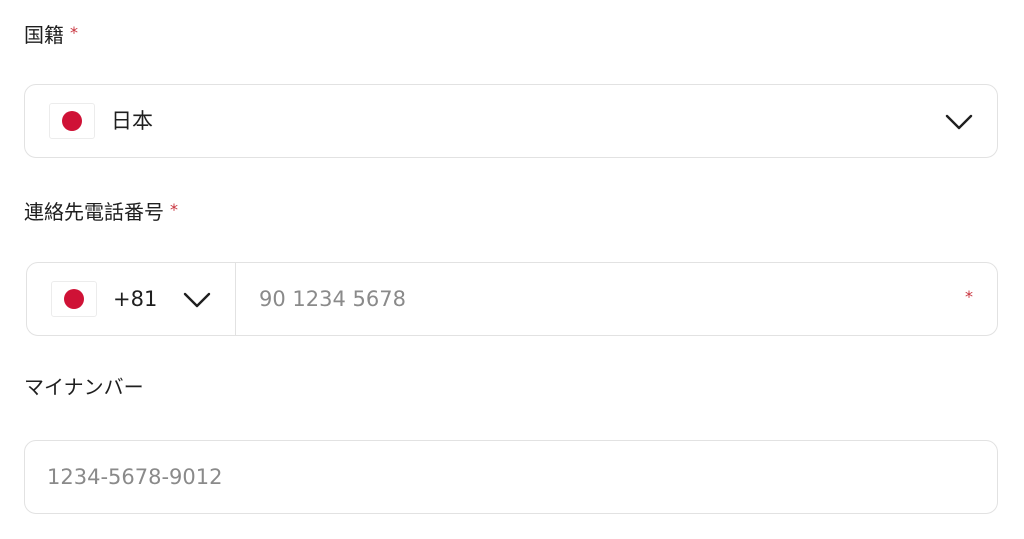 The width and height of the screenshot is (1024, 539). I want to click on my-number-placeholder: 1234-5678-9012, so click(135, 477).